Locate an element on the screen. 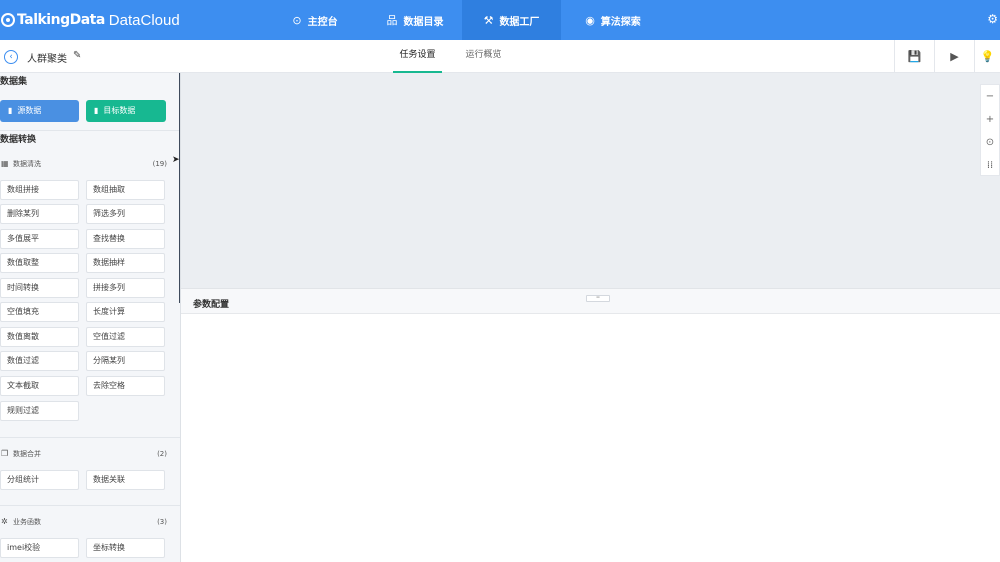  list-item: 坐标转换 is located at coordinates (125, 548).